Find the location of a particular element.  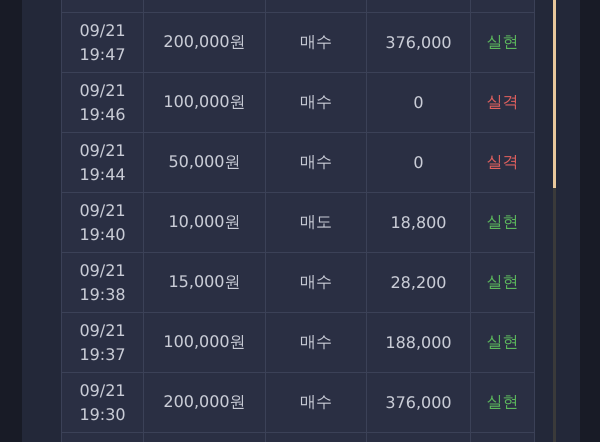

date-time-text: 09/21 19:46 is located at coordinates (102, 103).